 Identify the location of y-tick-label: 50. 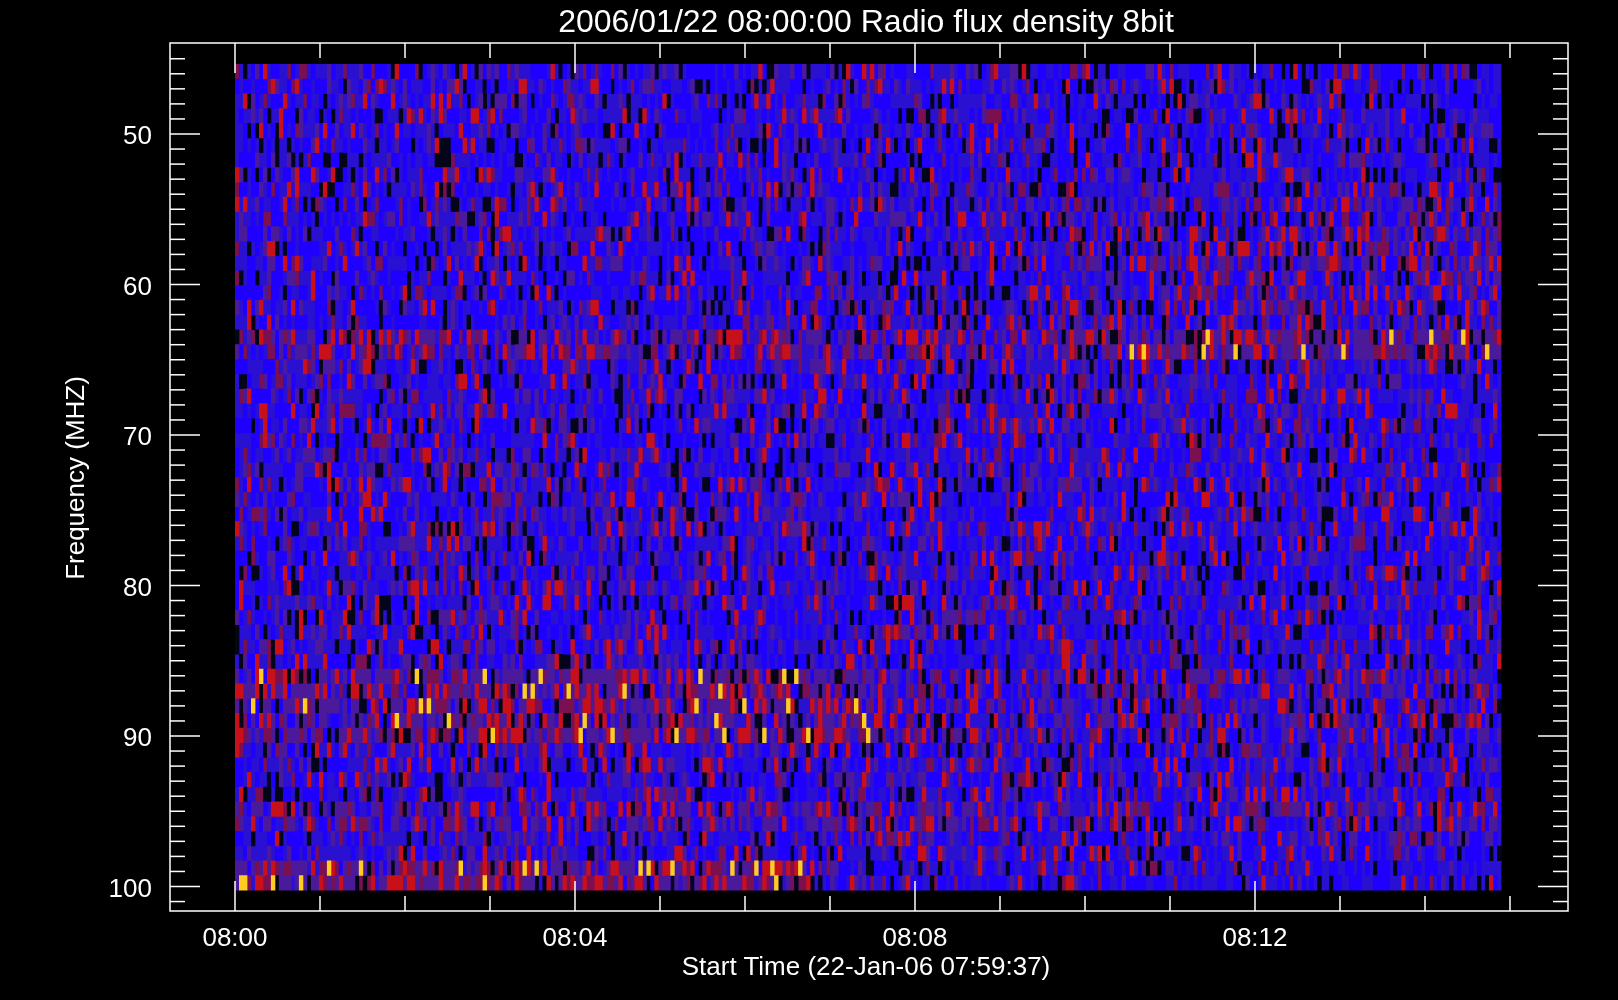
(137, 135).